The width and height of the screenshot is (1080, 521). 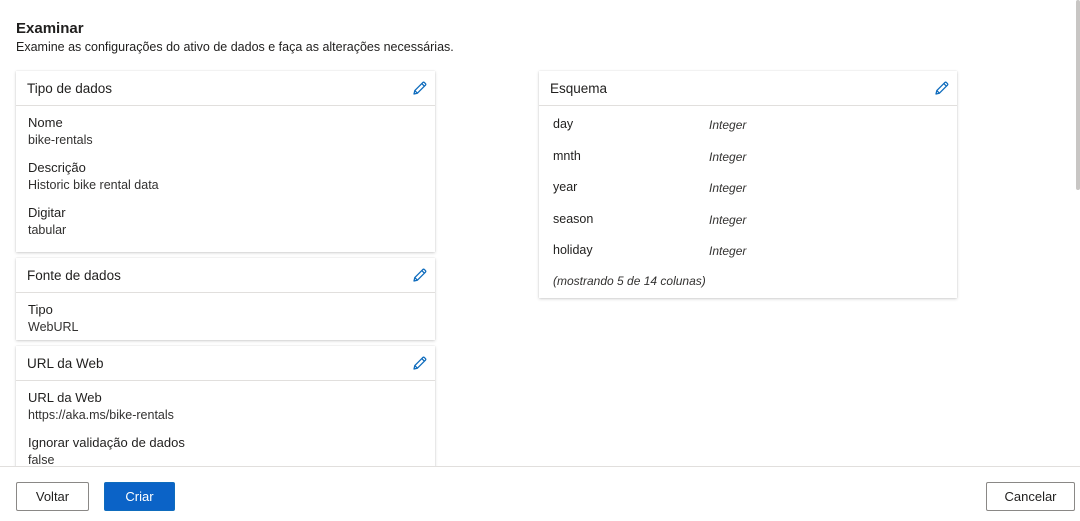 What do you see at coordinates (579, 88) in the screenshot?
I see `schema-card-title: Esquema` at bounding box center [579, 88].